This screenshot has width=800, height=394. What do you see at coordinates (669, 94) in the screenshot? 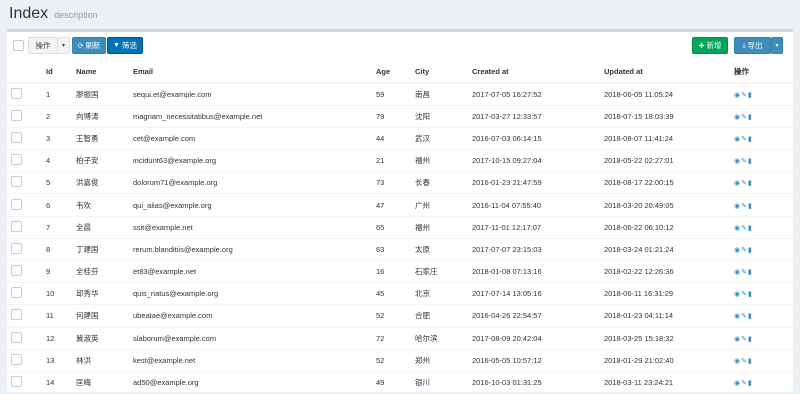
I see `cell-updated-at: 2018-06-05 11:05:24` at bounding box center [669, 94].